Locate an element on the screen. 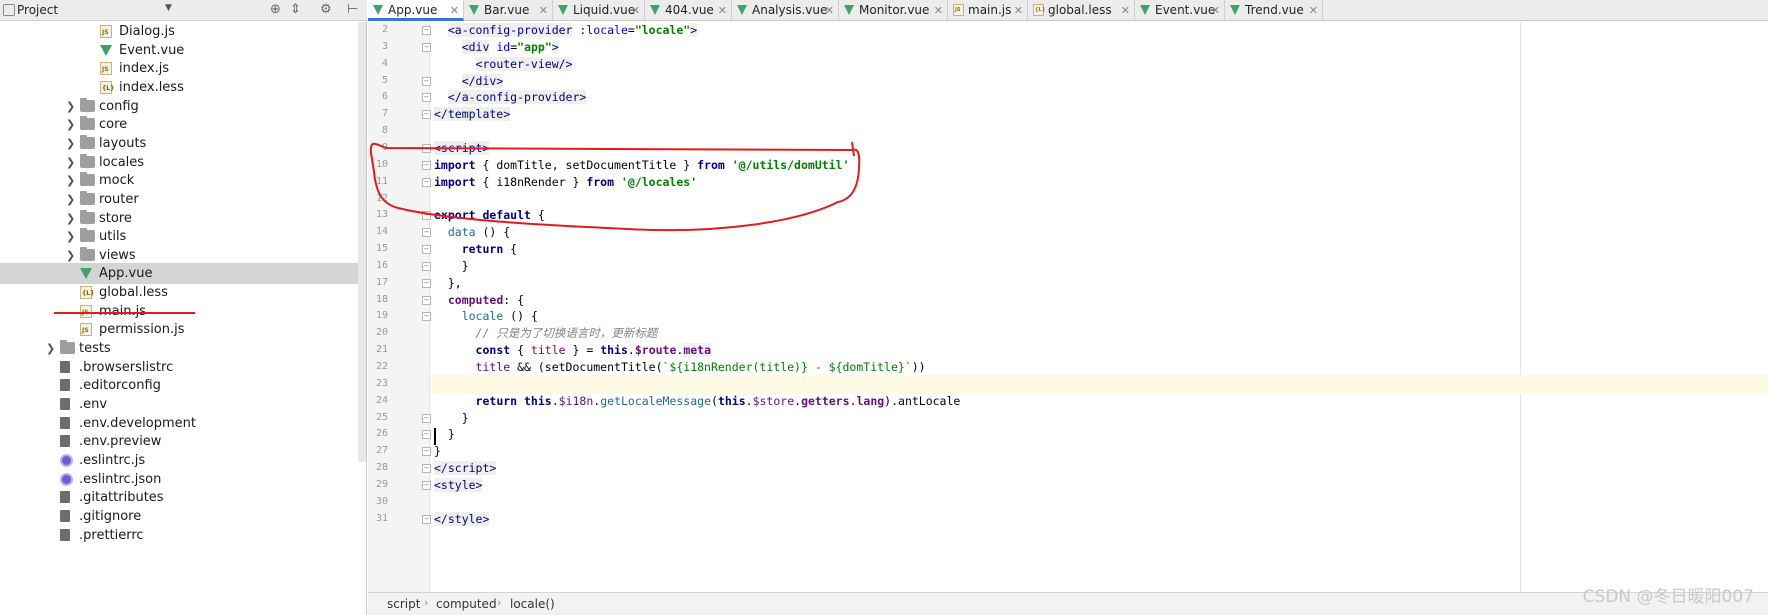 The width and height of the screenshot is (1768, 615). editor-tab: {L} global.less ✕ is located at coordinates (1081, 10).